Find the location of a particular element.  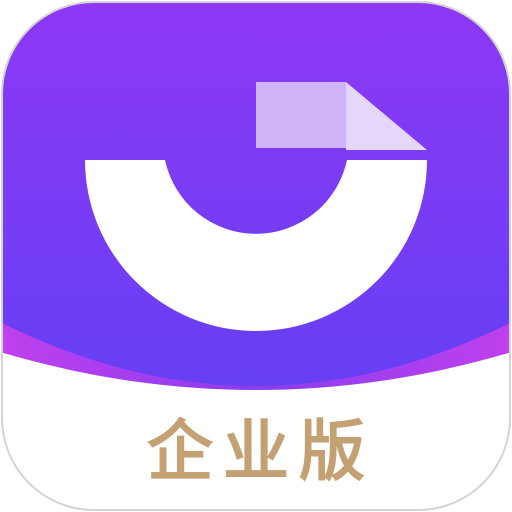

document-tile is located at coordinates (301, 115).